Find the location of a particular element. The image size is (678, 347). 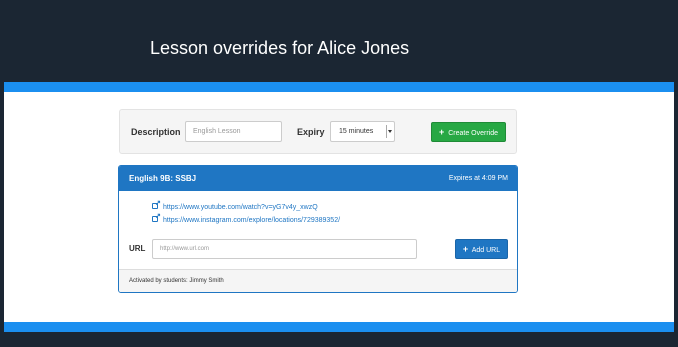

url-placeholder: http://www.url.com is located at coordinates (185, 249).